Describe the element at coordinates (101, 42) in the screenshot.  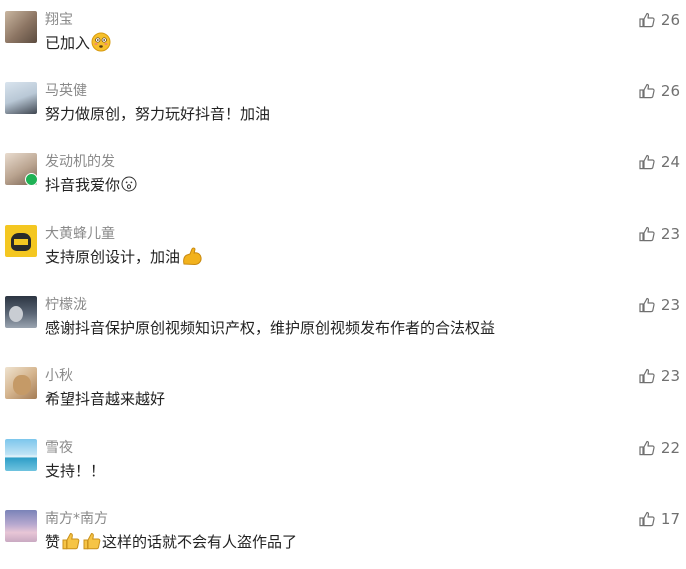
I see `flushed-face-emoji` at that location.